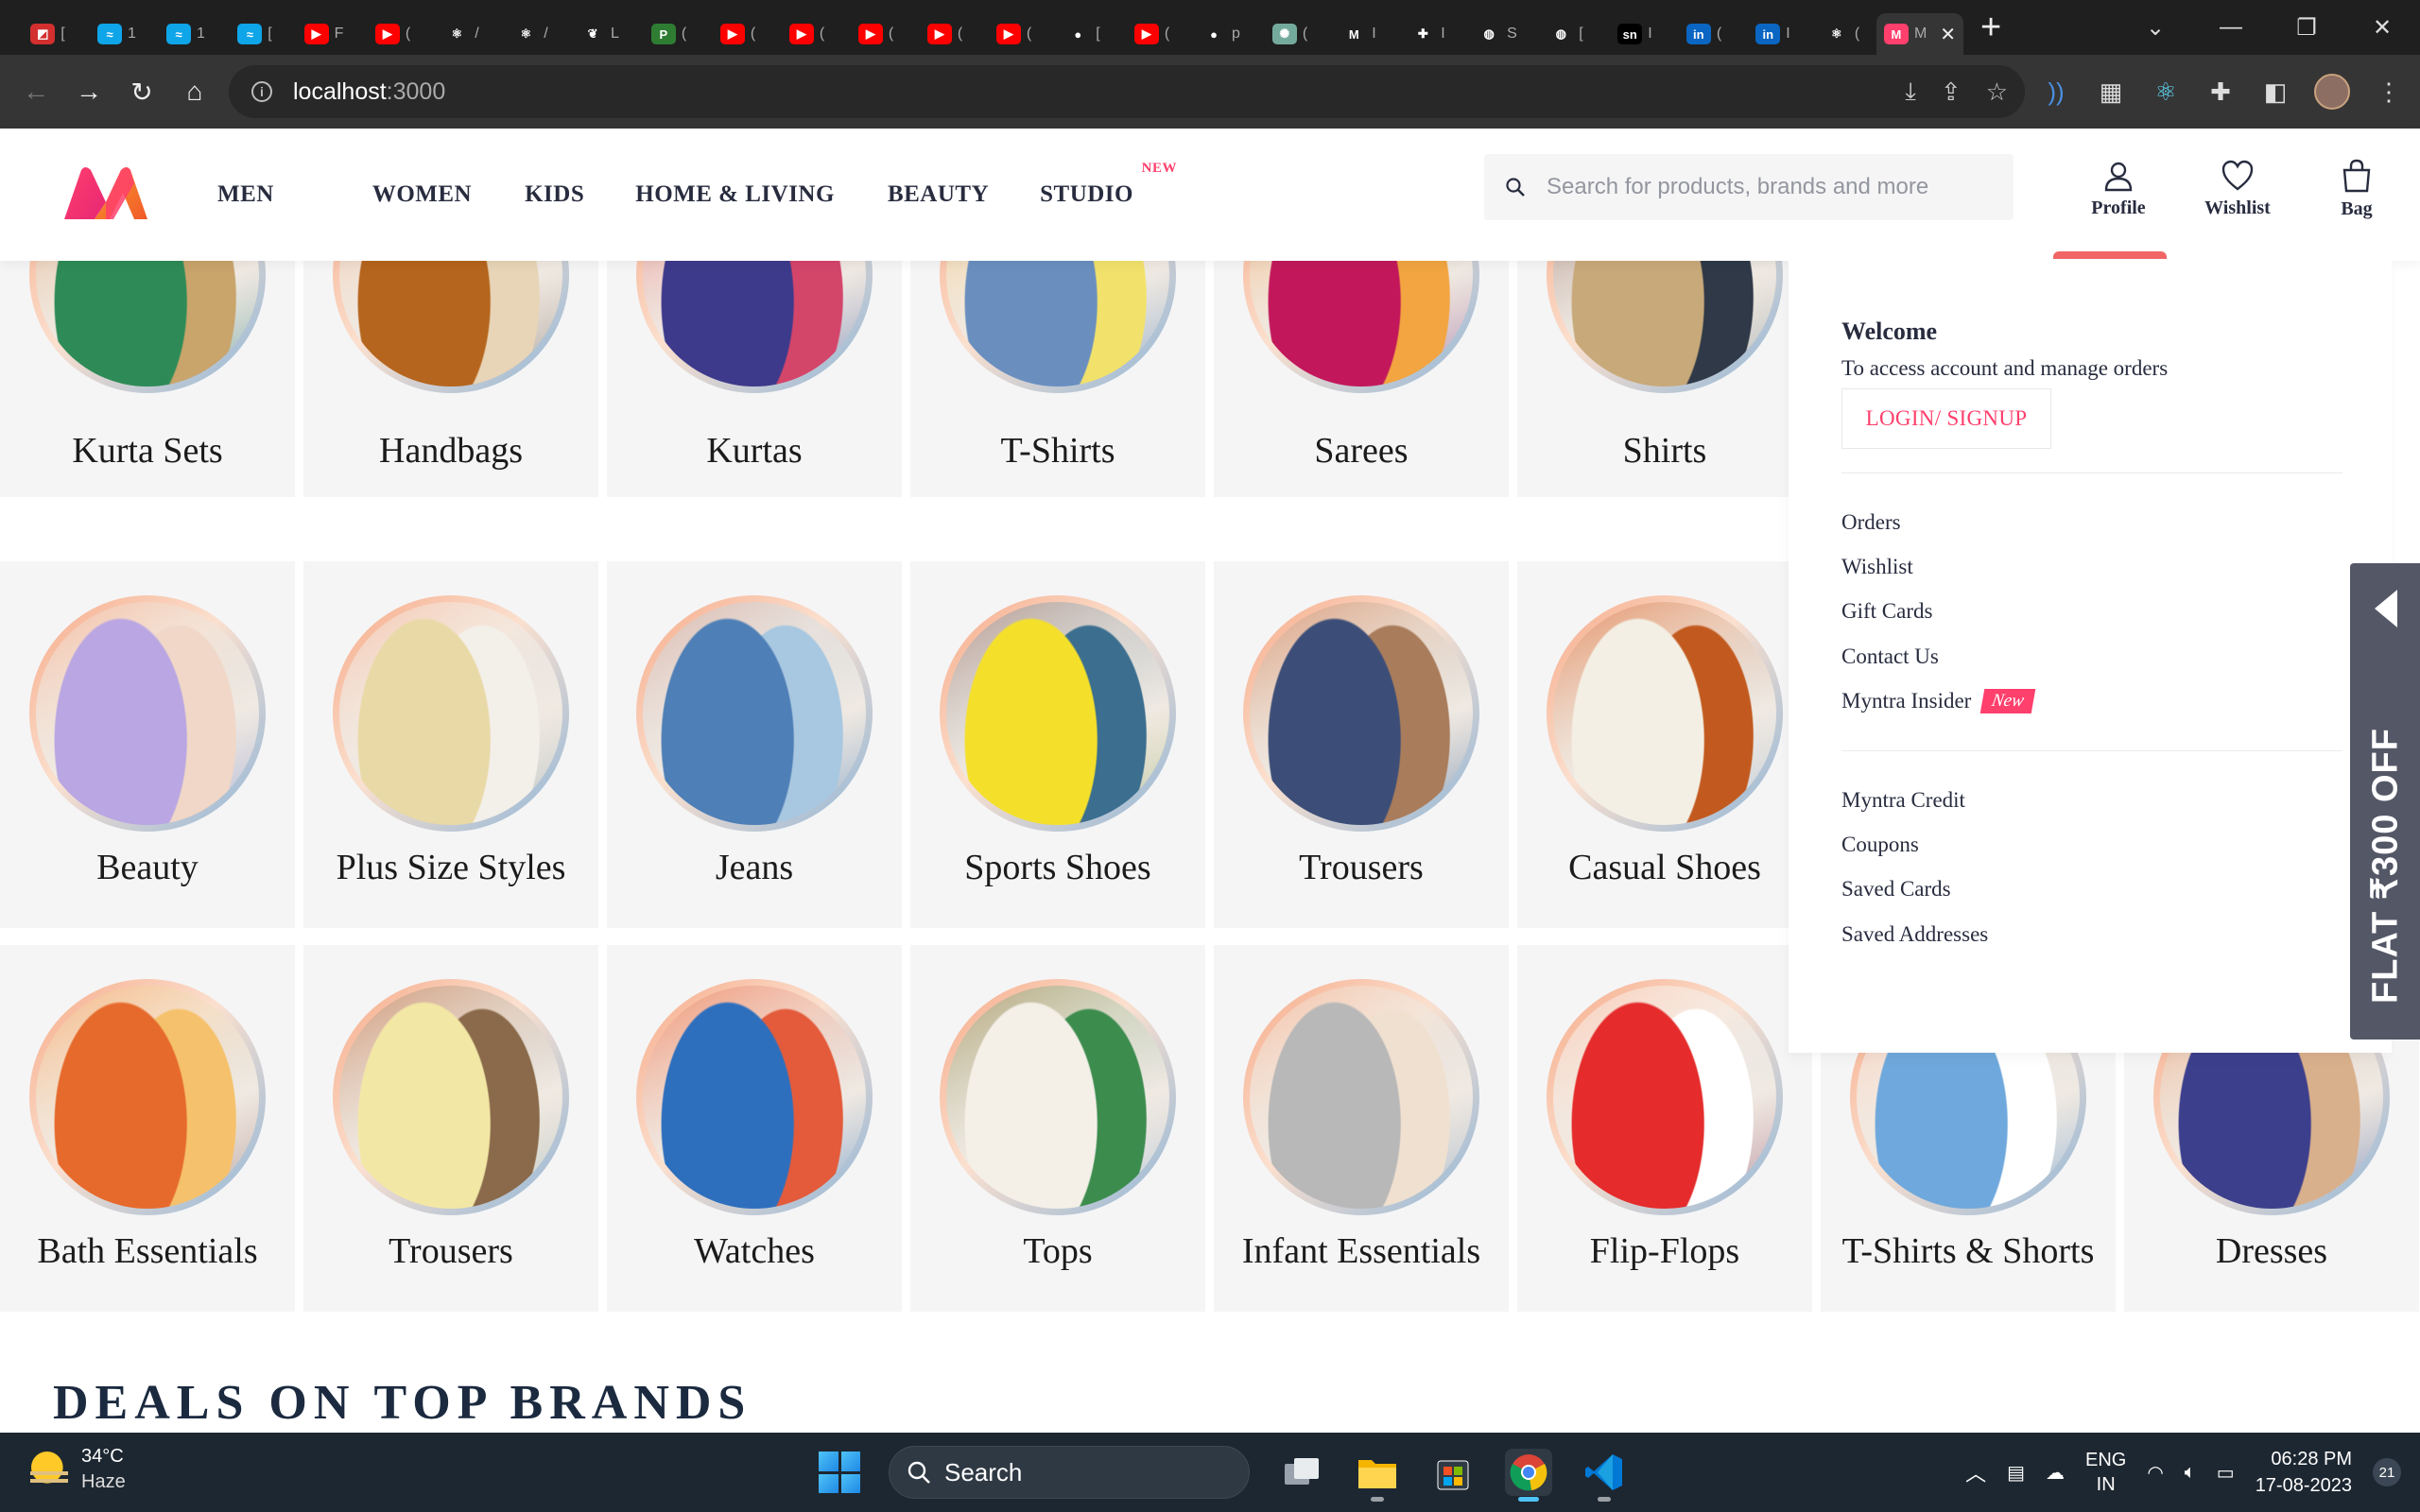 The width and height of the screenshot is (2420, 1512). I want to click on restore-button: ❐, so click(2306, 28).